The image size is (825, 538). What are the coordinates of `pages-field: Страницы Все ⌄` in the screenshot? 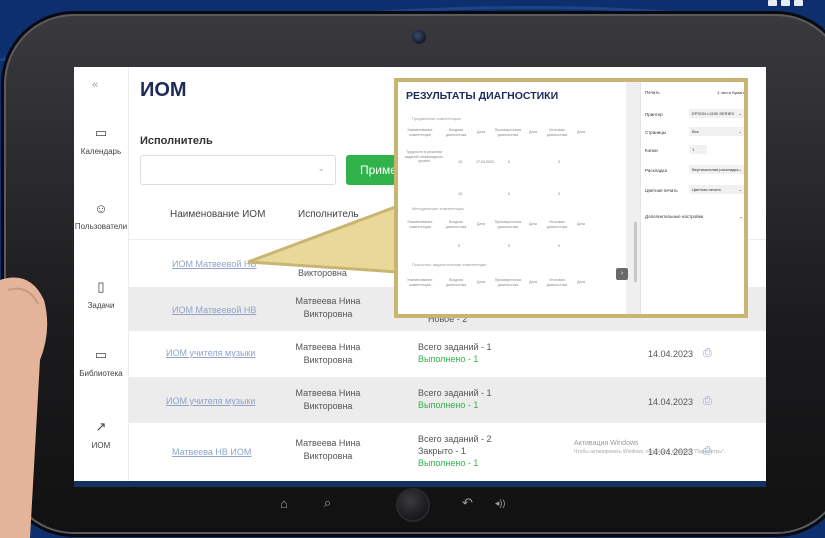 It's located at (694, 131).